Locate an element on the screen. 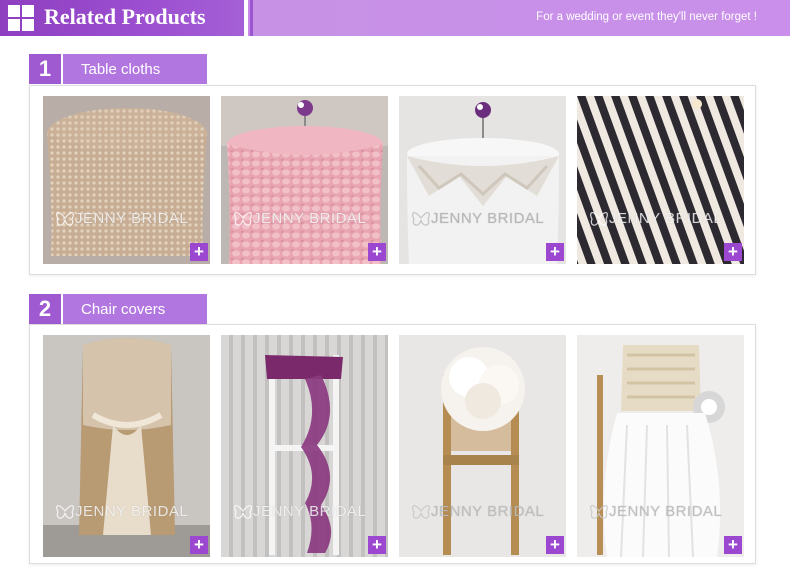 The height and width of the screenshot is (578, 790). section-header-table-cloths: 1 Table cloths is located at coordinates (118, 69).